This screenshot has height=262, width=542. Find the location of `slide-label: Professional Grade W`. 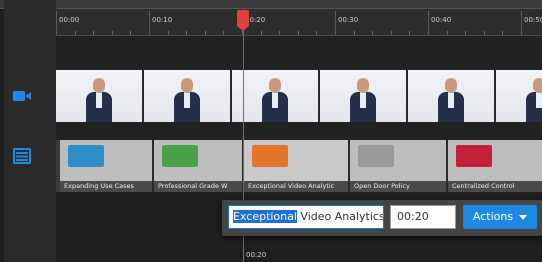

slide-label: Professional Grade W is located at coordinates (198, 186).